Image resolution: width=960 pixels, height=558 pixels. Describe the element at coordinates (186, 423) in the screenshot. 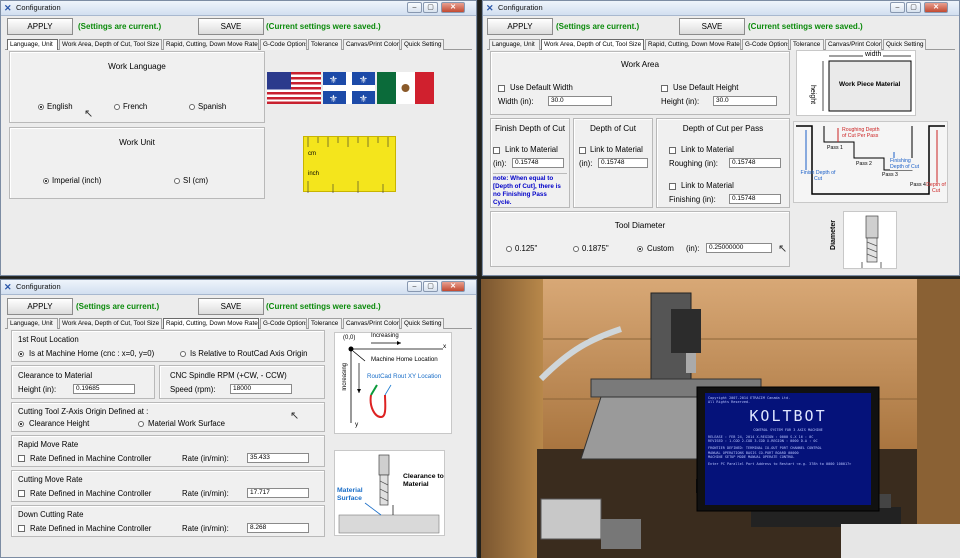

I see `material-surface-option-label: Material Work Surface` at that location.